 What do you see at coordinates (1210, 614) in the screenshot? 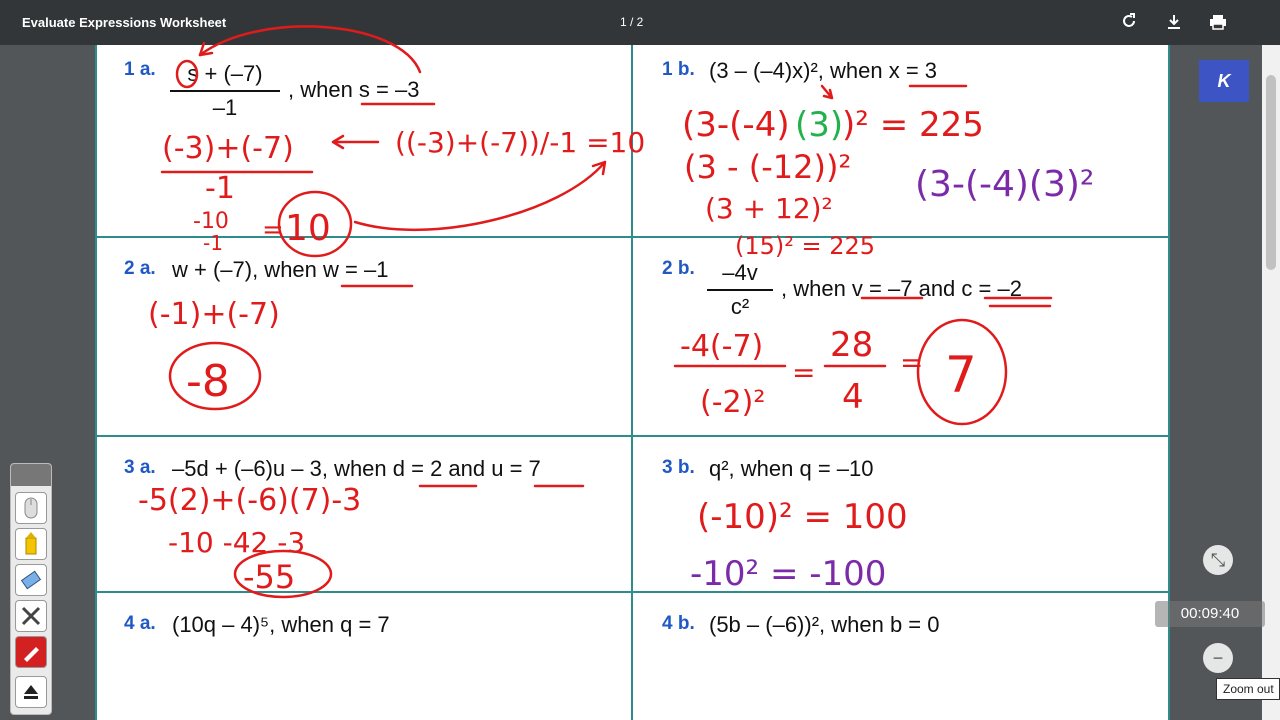
I see `recording-timer: 00:09:40` at bounding box center [1210, 614].